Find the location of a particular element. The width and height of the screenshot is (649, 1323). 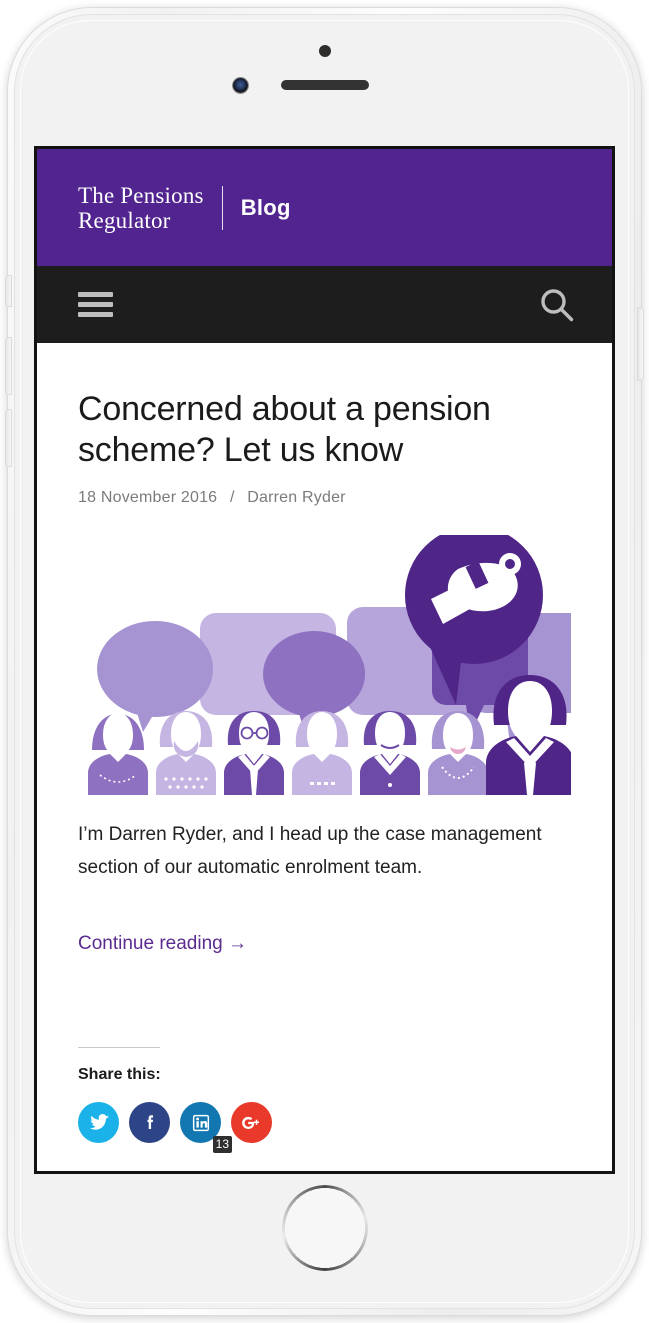

google-plus-icon is located at coordinates (250, 1122).